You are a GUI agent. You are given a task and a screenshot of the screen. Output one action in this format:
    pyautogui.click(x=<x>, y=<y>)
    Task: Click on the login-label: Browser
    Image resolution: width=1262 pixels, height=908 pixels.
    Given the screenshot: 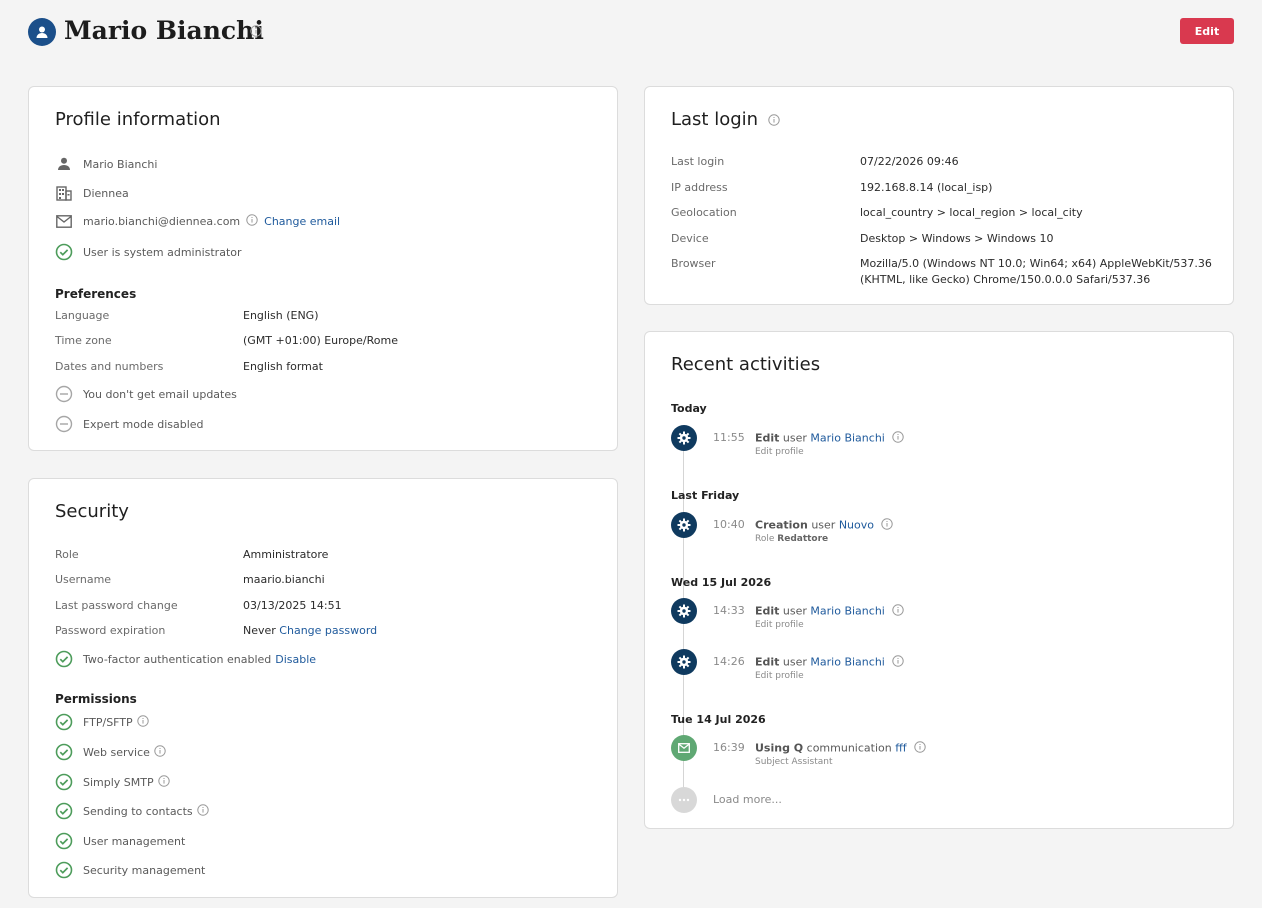 What is the action you would take?
    pyautogui.click(x=693, y=263)
    